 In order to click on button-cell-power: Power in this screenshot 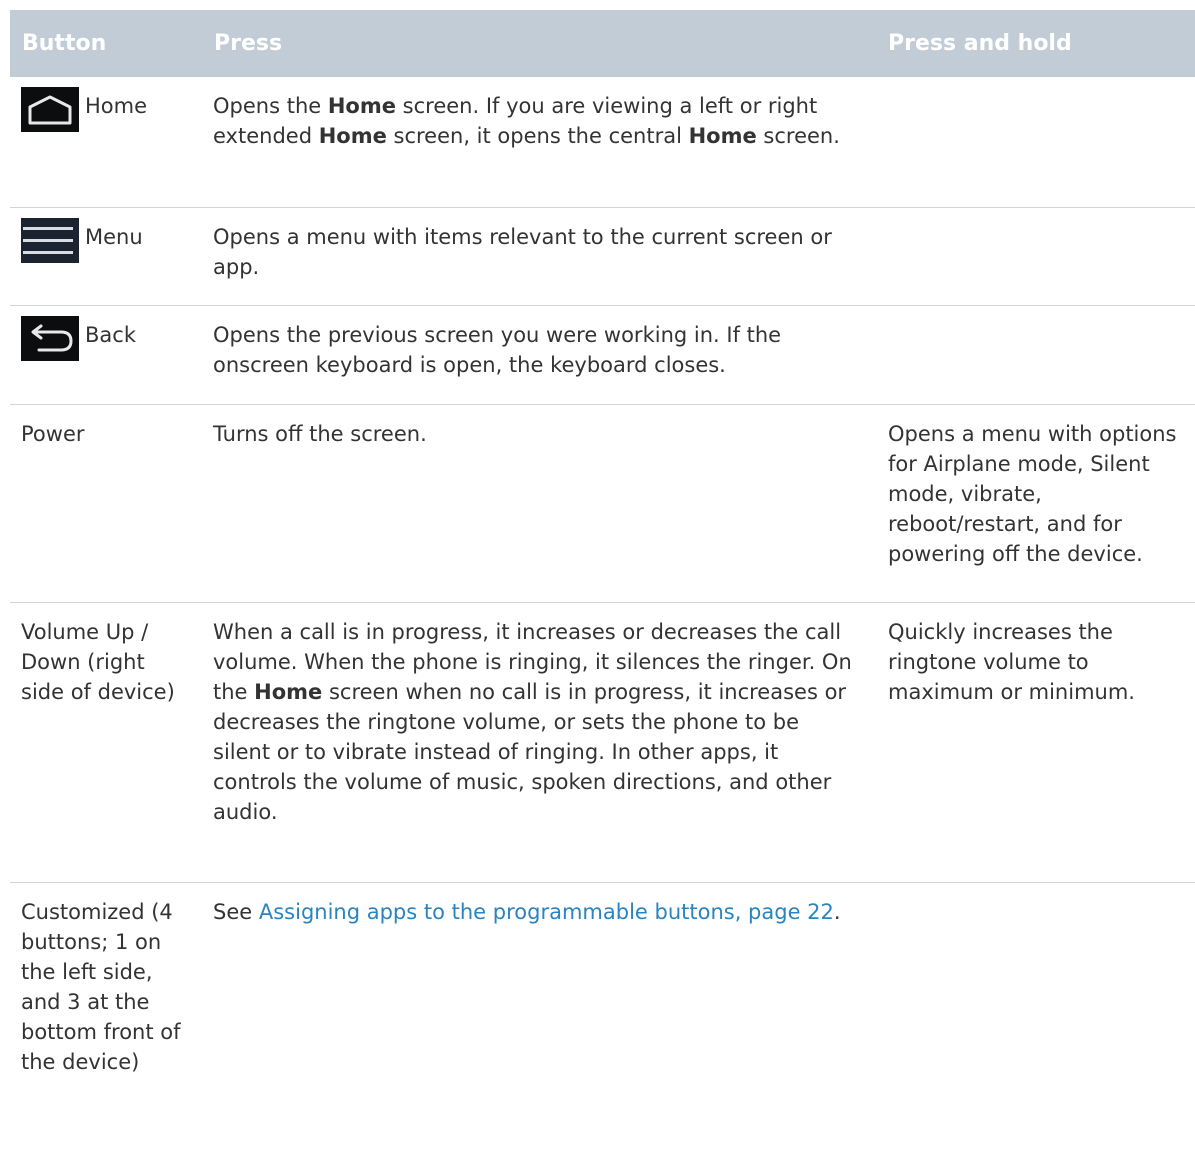, I will do `click(106, 503)`.